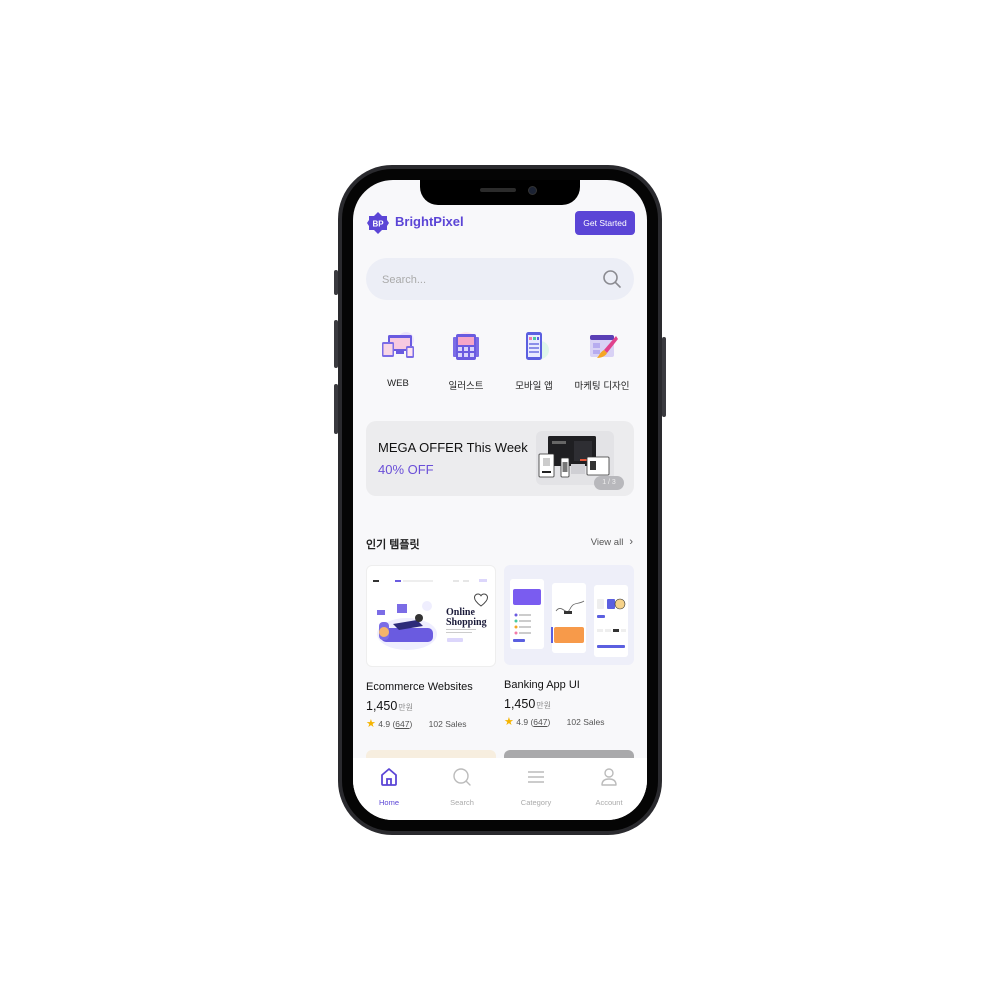 The height and width of the screenshot is (1000, 1000). I want to click on get-started-button: Get Started, so click(605, 223).